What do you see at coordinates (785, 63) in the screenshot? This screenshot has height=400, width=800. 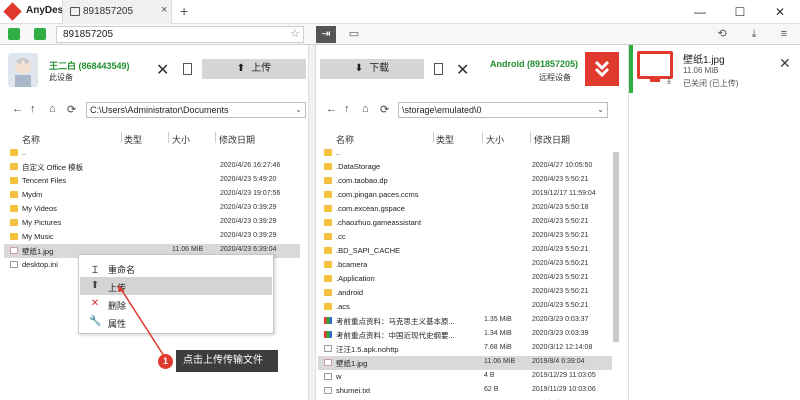 I see `close-icon: ✕` at bounding box center [785, 63].